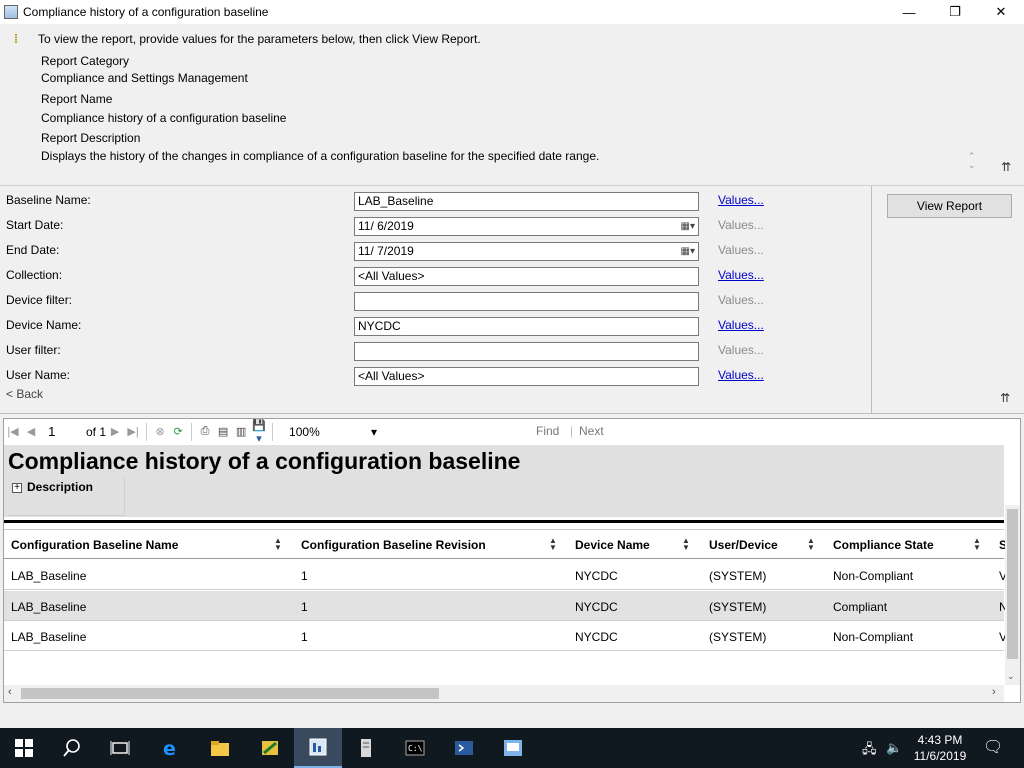 The width and height of the screenshot is (1024, 768). Describe the element at coordinates (949, 206) in the screenshot. I see `view-report-button: View Report` at that location.